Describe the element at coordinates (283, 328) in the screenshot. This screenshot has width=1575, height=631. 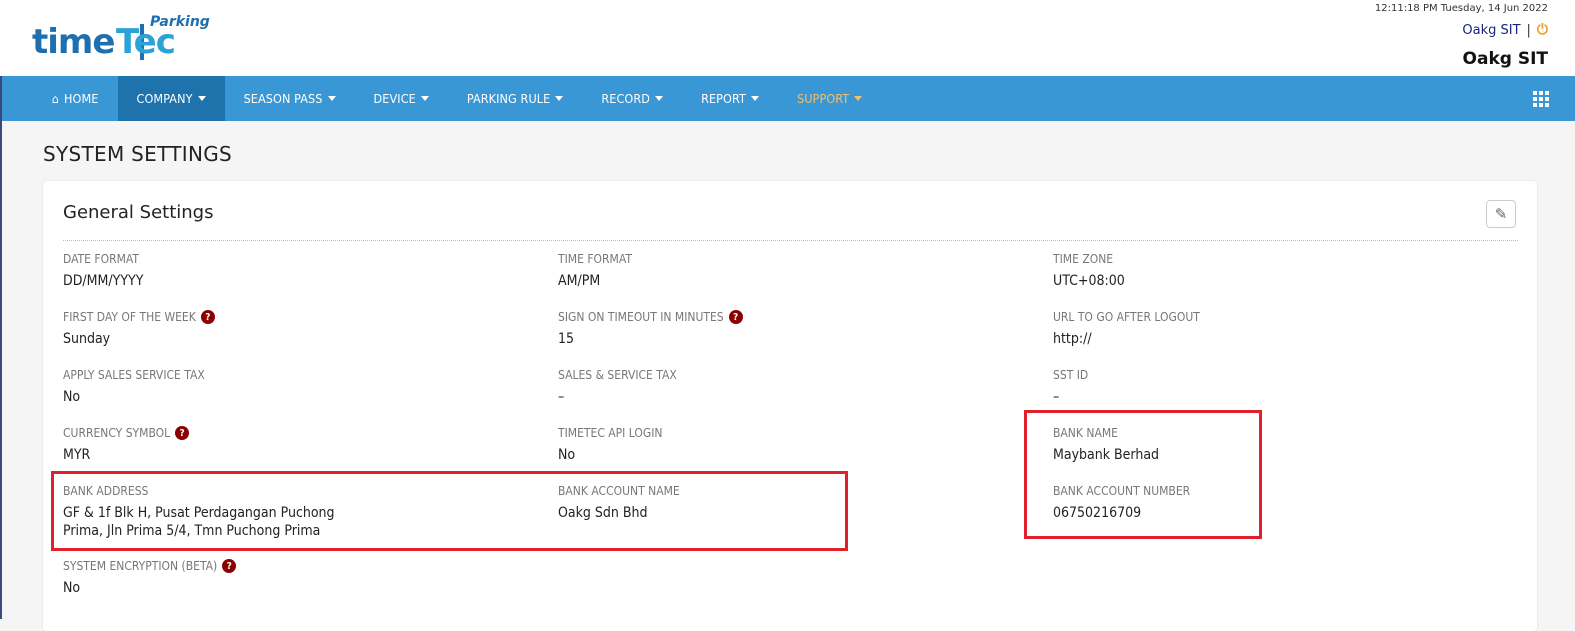
I see `field-first-day: FIRST DAY OF THE WEEK ? Sunday` at that location.